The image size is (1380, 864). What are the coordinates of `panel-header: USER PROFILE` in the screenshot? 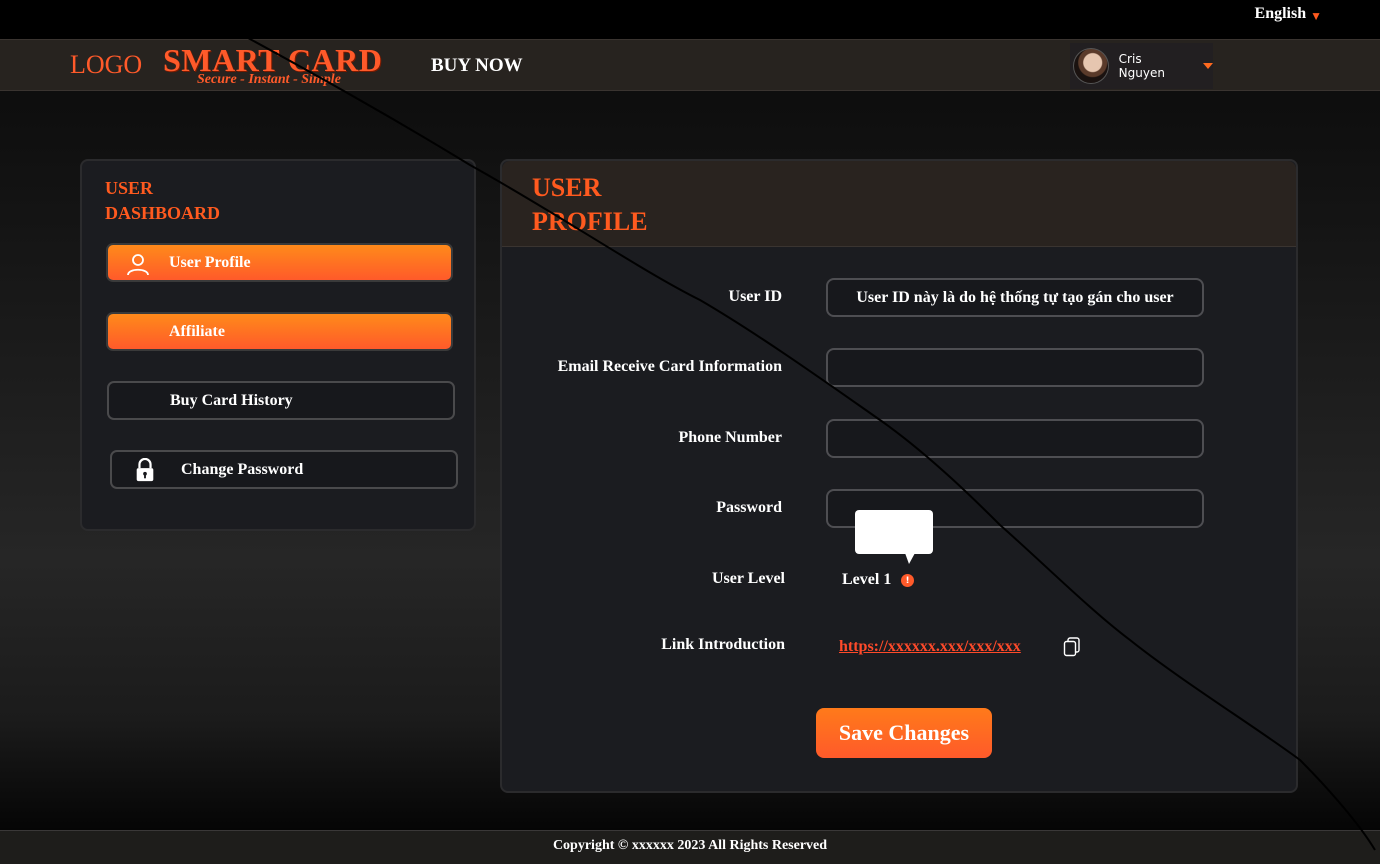 It's located at (899, 204).